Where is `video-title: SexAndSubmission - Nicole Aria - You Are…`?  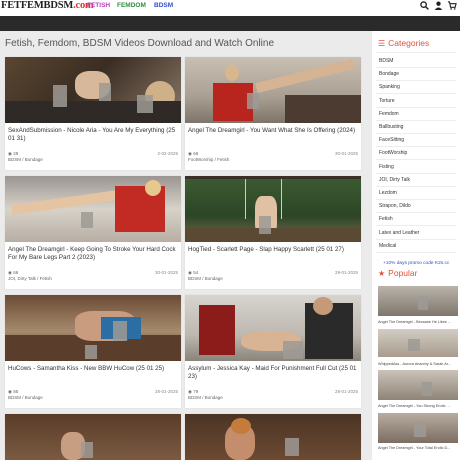
video-title: SexAndSubmission - Nicole Aria - You Are… is located at coordinates (94, 135).